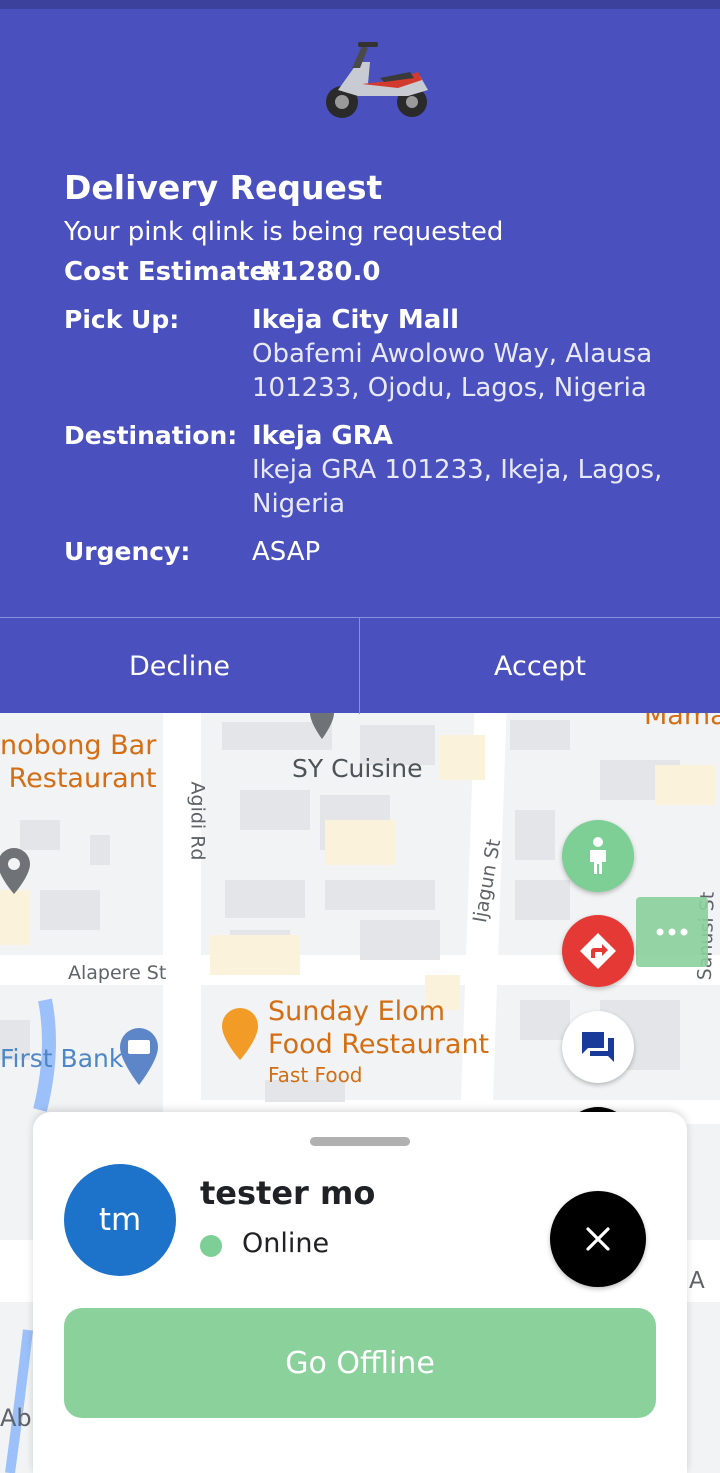 Image resolution: width=720 pixels, height=1473 pixels. I want to click on avatar: tm, so click(120, 1220).